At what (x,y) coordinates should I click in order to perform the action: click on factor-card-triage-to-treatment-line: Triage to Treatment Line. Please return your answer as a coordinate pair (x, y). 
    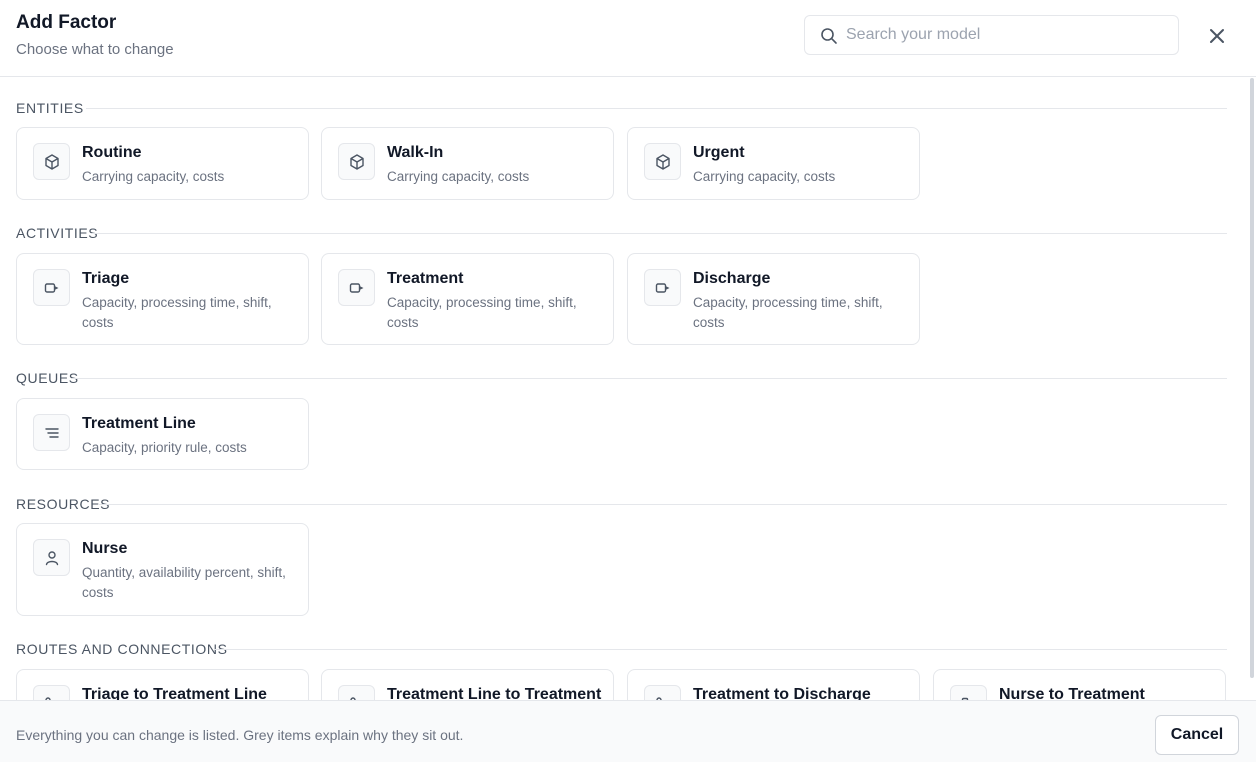
    Looking at the image, I should click on (162, 684).